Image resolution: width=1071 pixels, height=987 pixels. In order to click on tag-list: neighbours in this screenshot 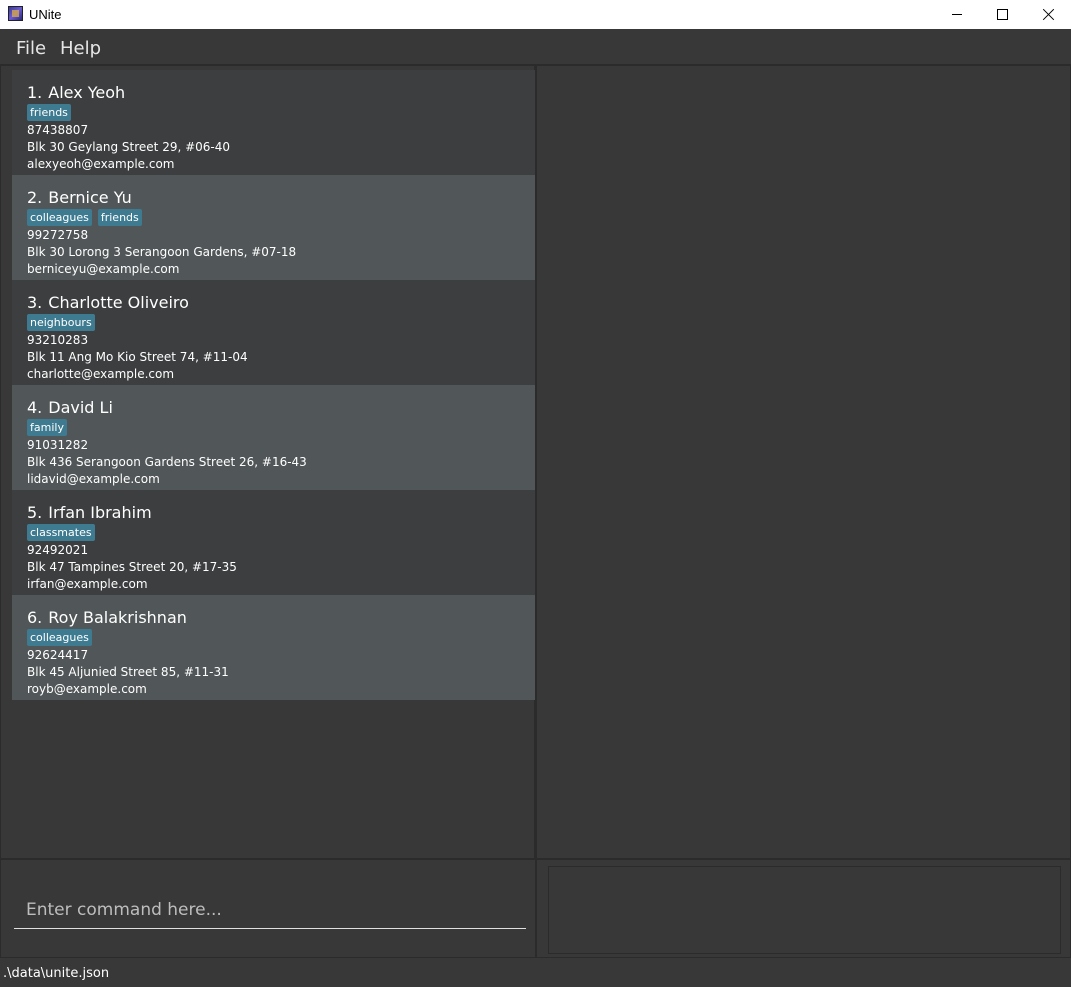, I will do `click(61, 322)`.